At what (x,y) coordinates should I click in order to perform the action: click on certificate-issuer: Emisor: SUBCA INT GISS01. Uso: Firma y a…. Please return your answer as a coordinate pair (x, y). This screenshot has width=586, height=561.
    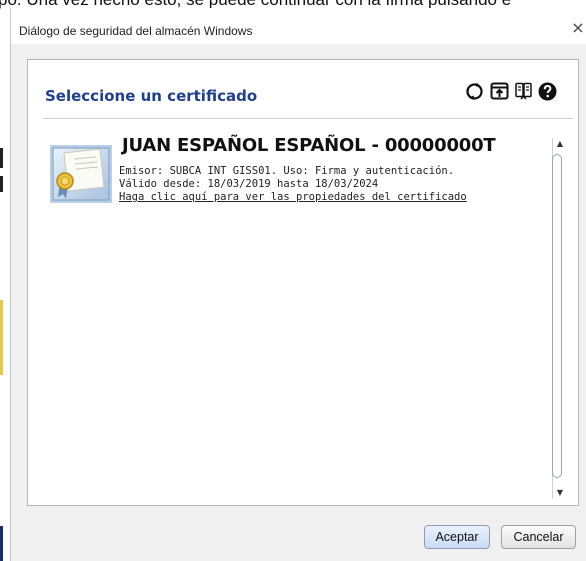
    Looking at the image, I should click on (287, 171).